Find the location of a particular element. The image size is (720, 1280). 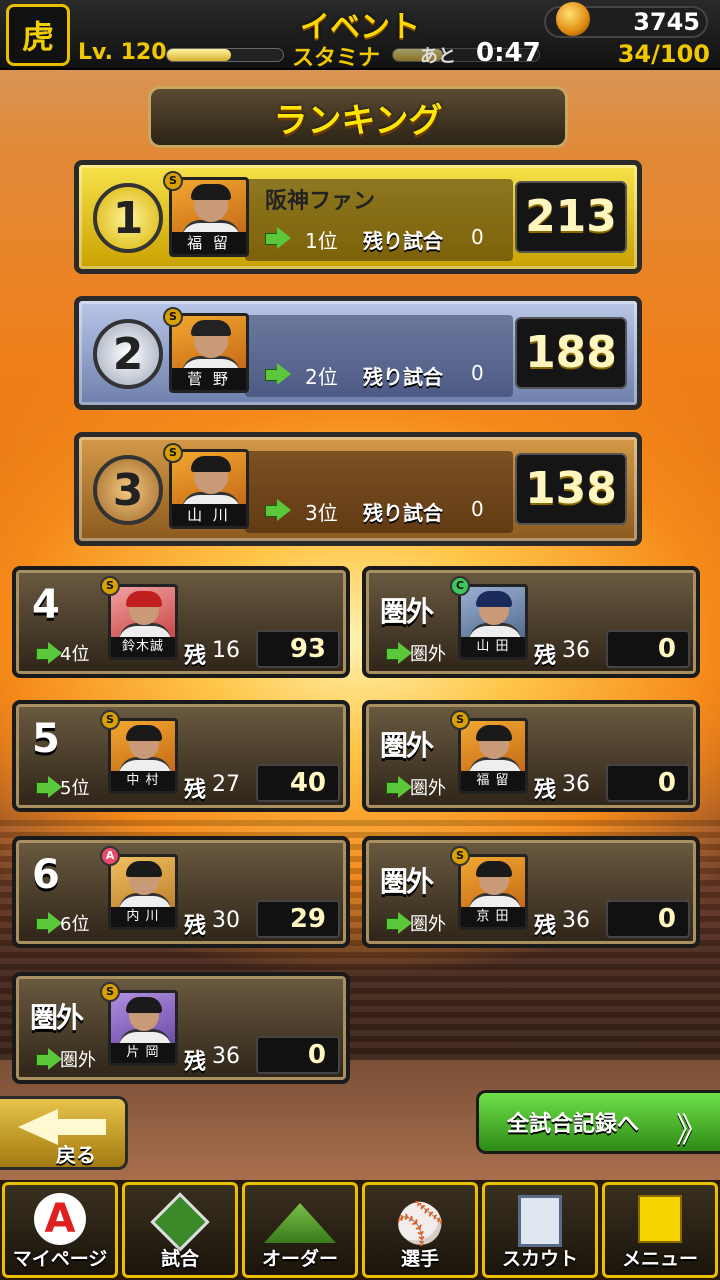

all-records-button: 全試合記録へ 》 is located at coordinates (598, 1122).